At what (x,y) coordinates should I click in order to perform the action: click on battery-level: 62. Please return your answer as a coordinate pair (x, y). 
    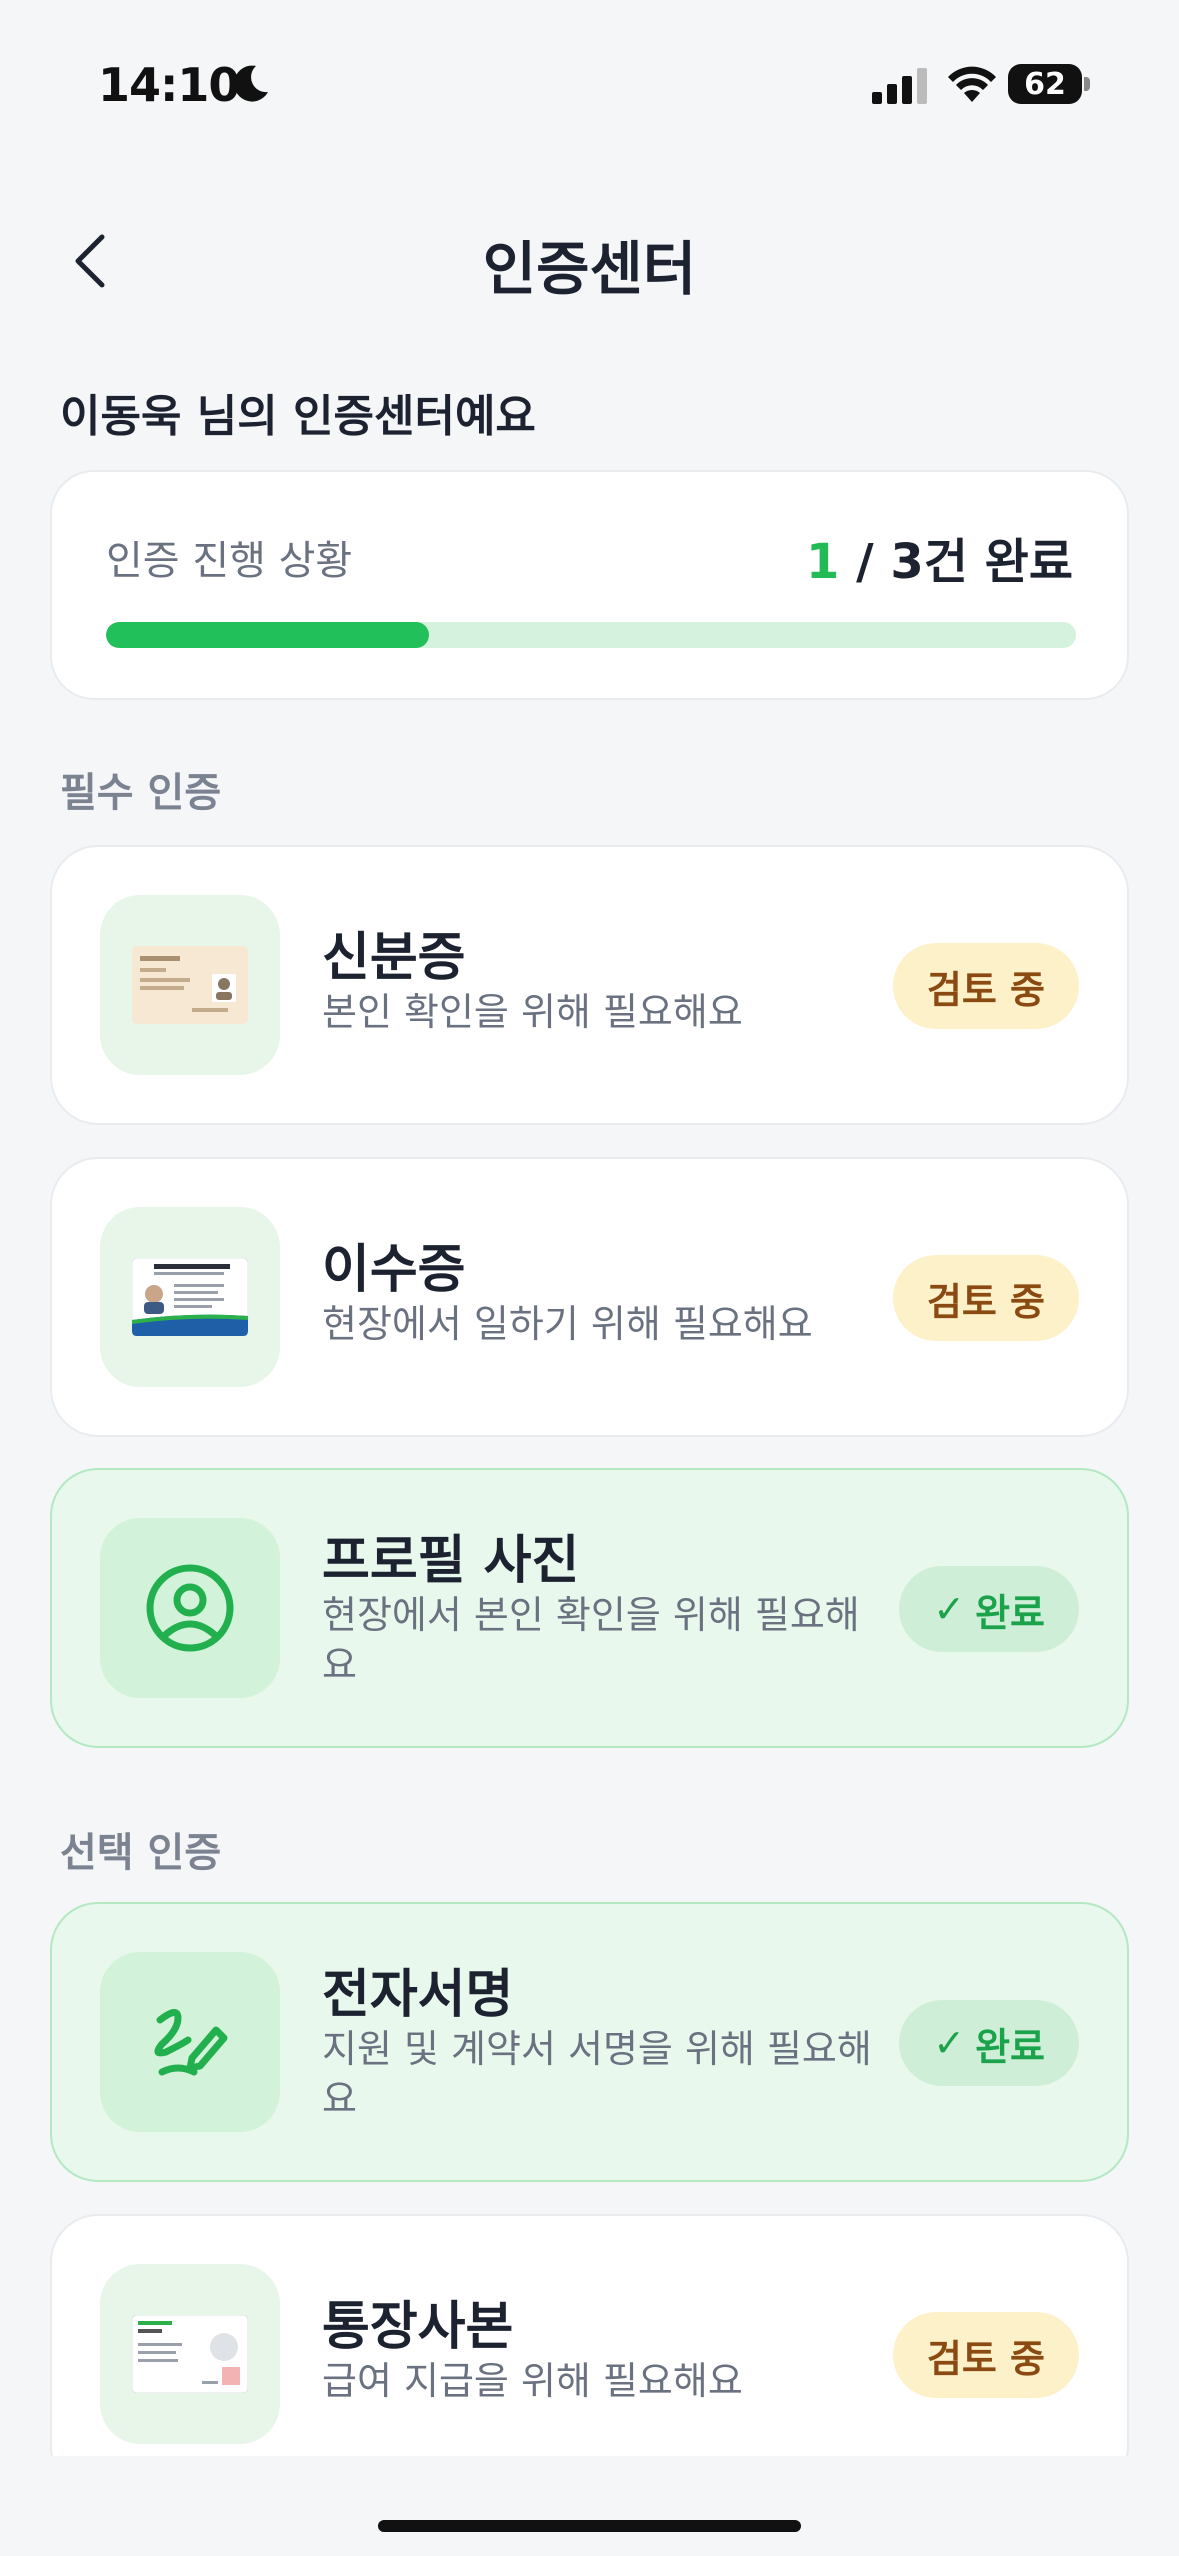
    Looking at the image, I should click on (1045, 84).